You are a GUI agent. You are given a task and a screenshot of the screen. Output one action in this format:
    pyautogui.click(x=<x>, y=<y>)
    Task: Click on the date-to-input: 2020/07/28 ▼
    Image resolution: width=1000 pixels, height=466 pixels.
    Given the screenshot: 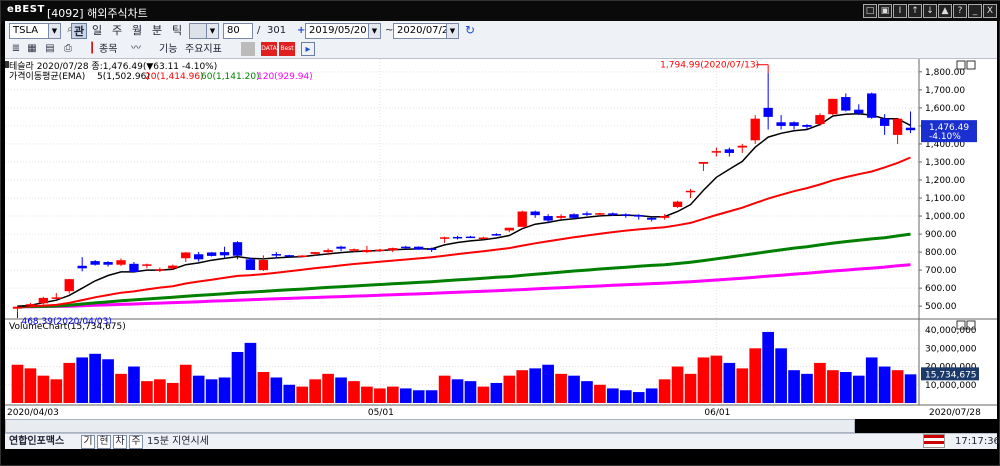 What is the action you would take?
    pyautogui.click(x=426, y=31)
    